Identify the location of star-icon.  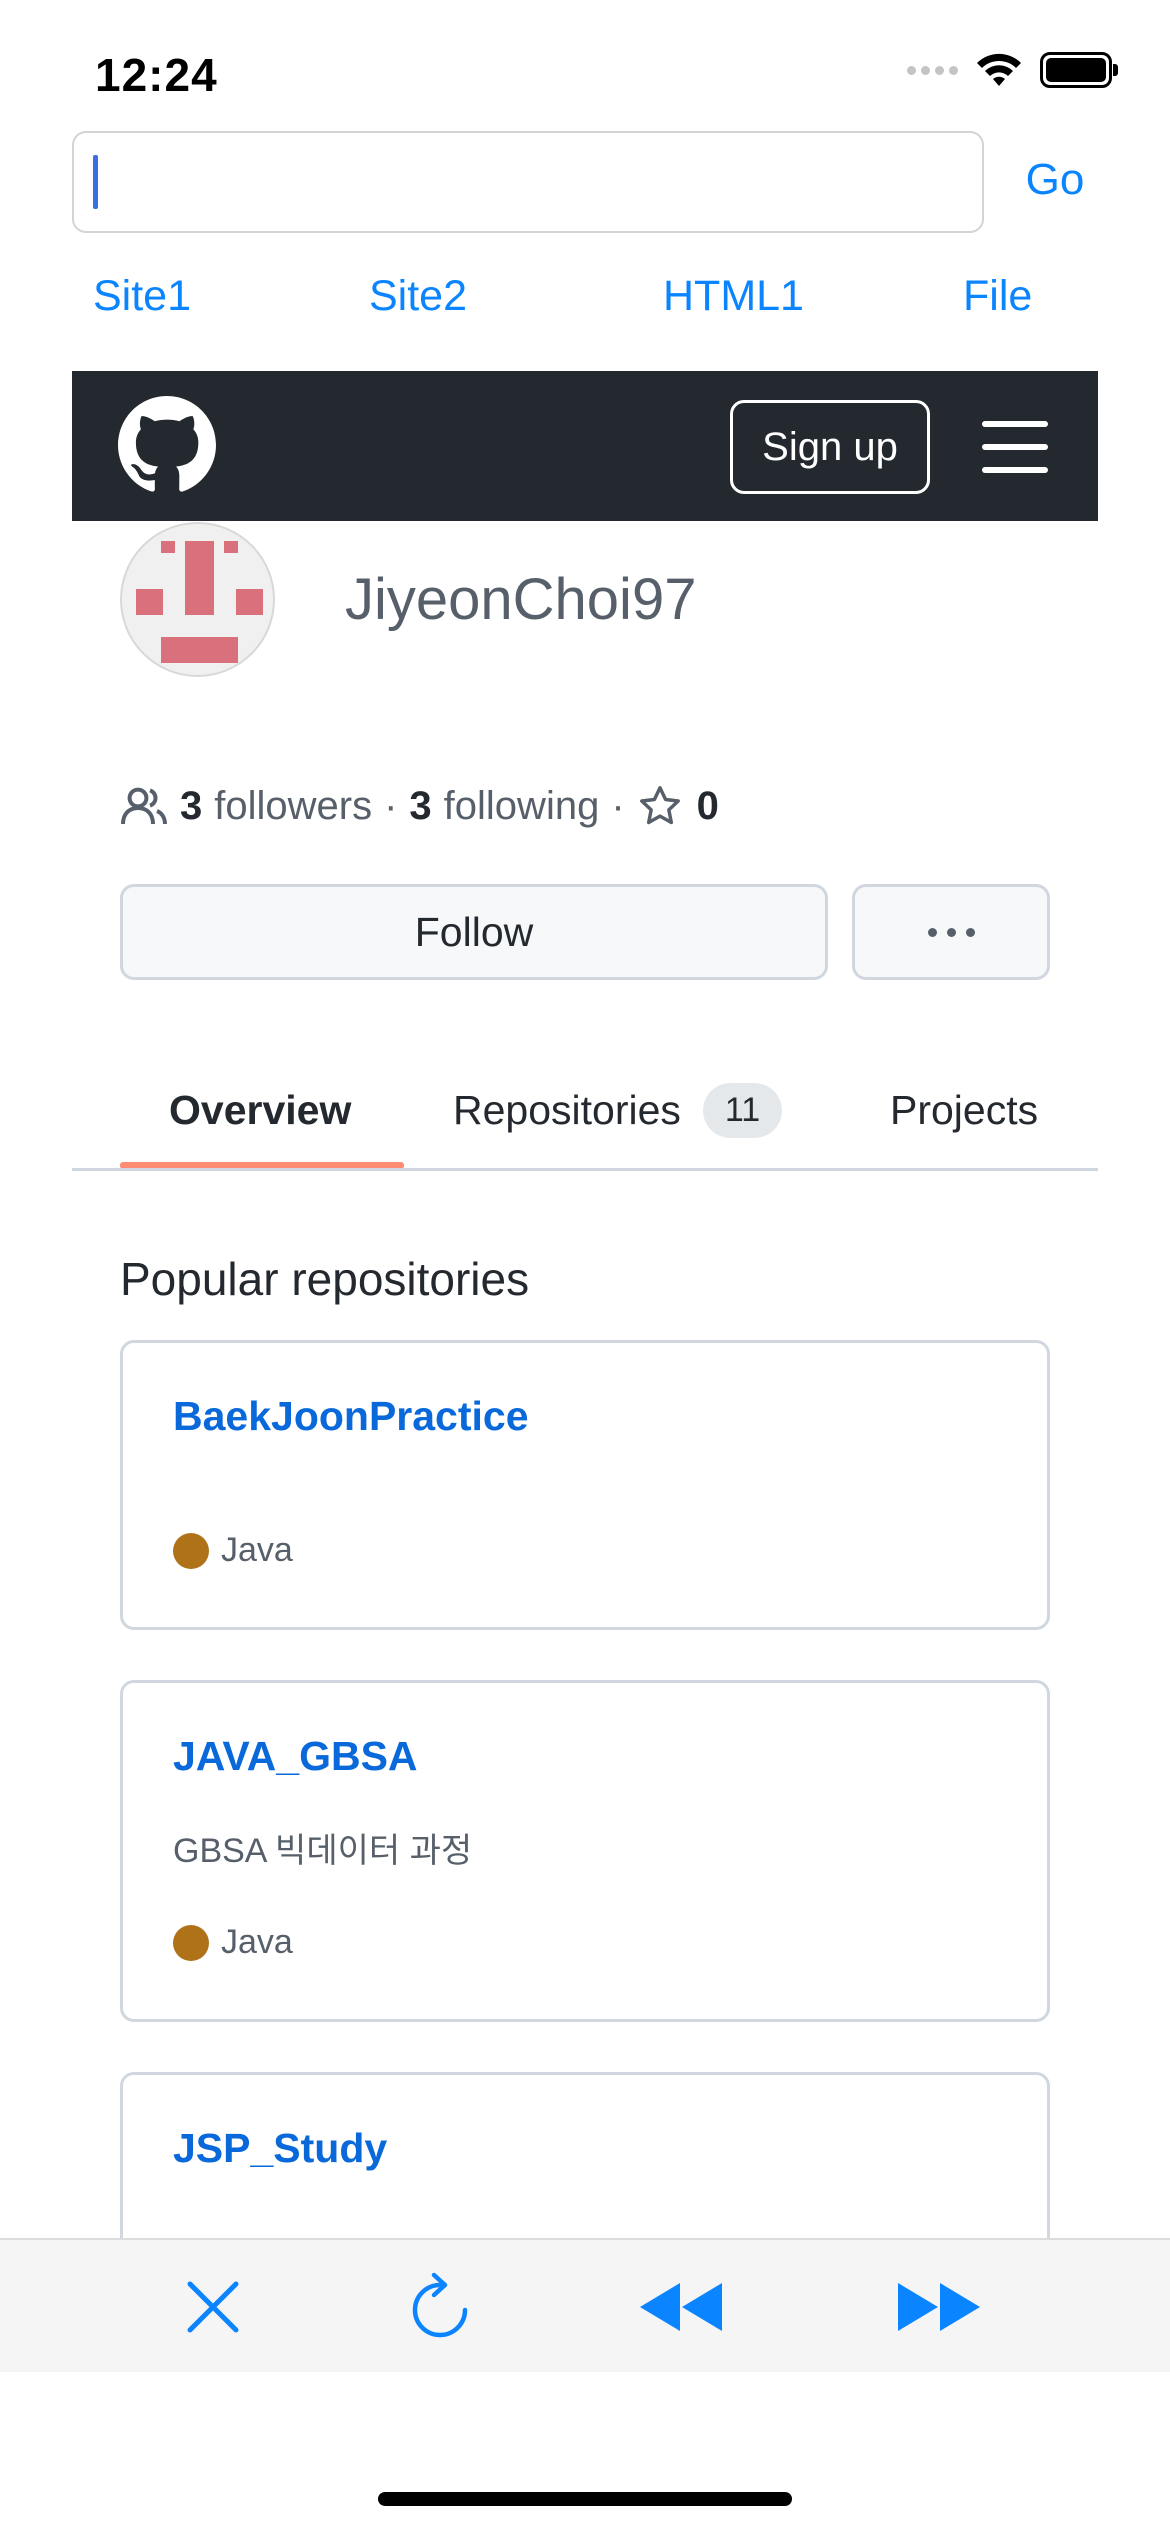
(660, 806).